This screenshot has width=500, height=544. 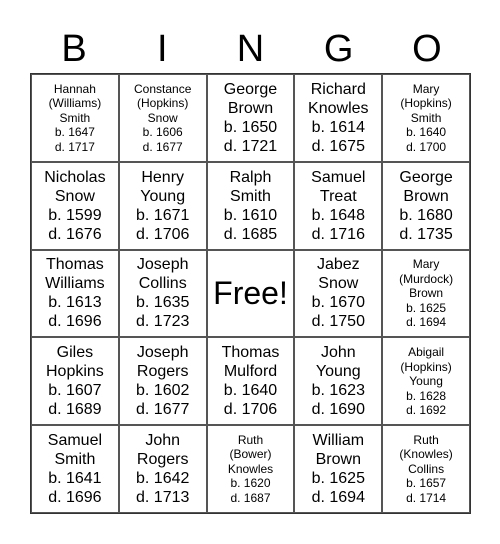 What do you see at coordinates (427, 49) in the screenshot?
I see `header-letter-o: O` at bounding box center [427, 49].